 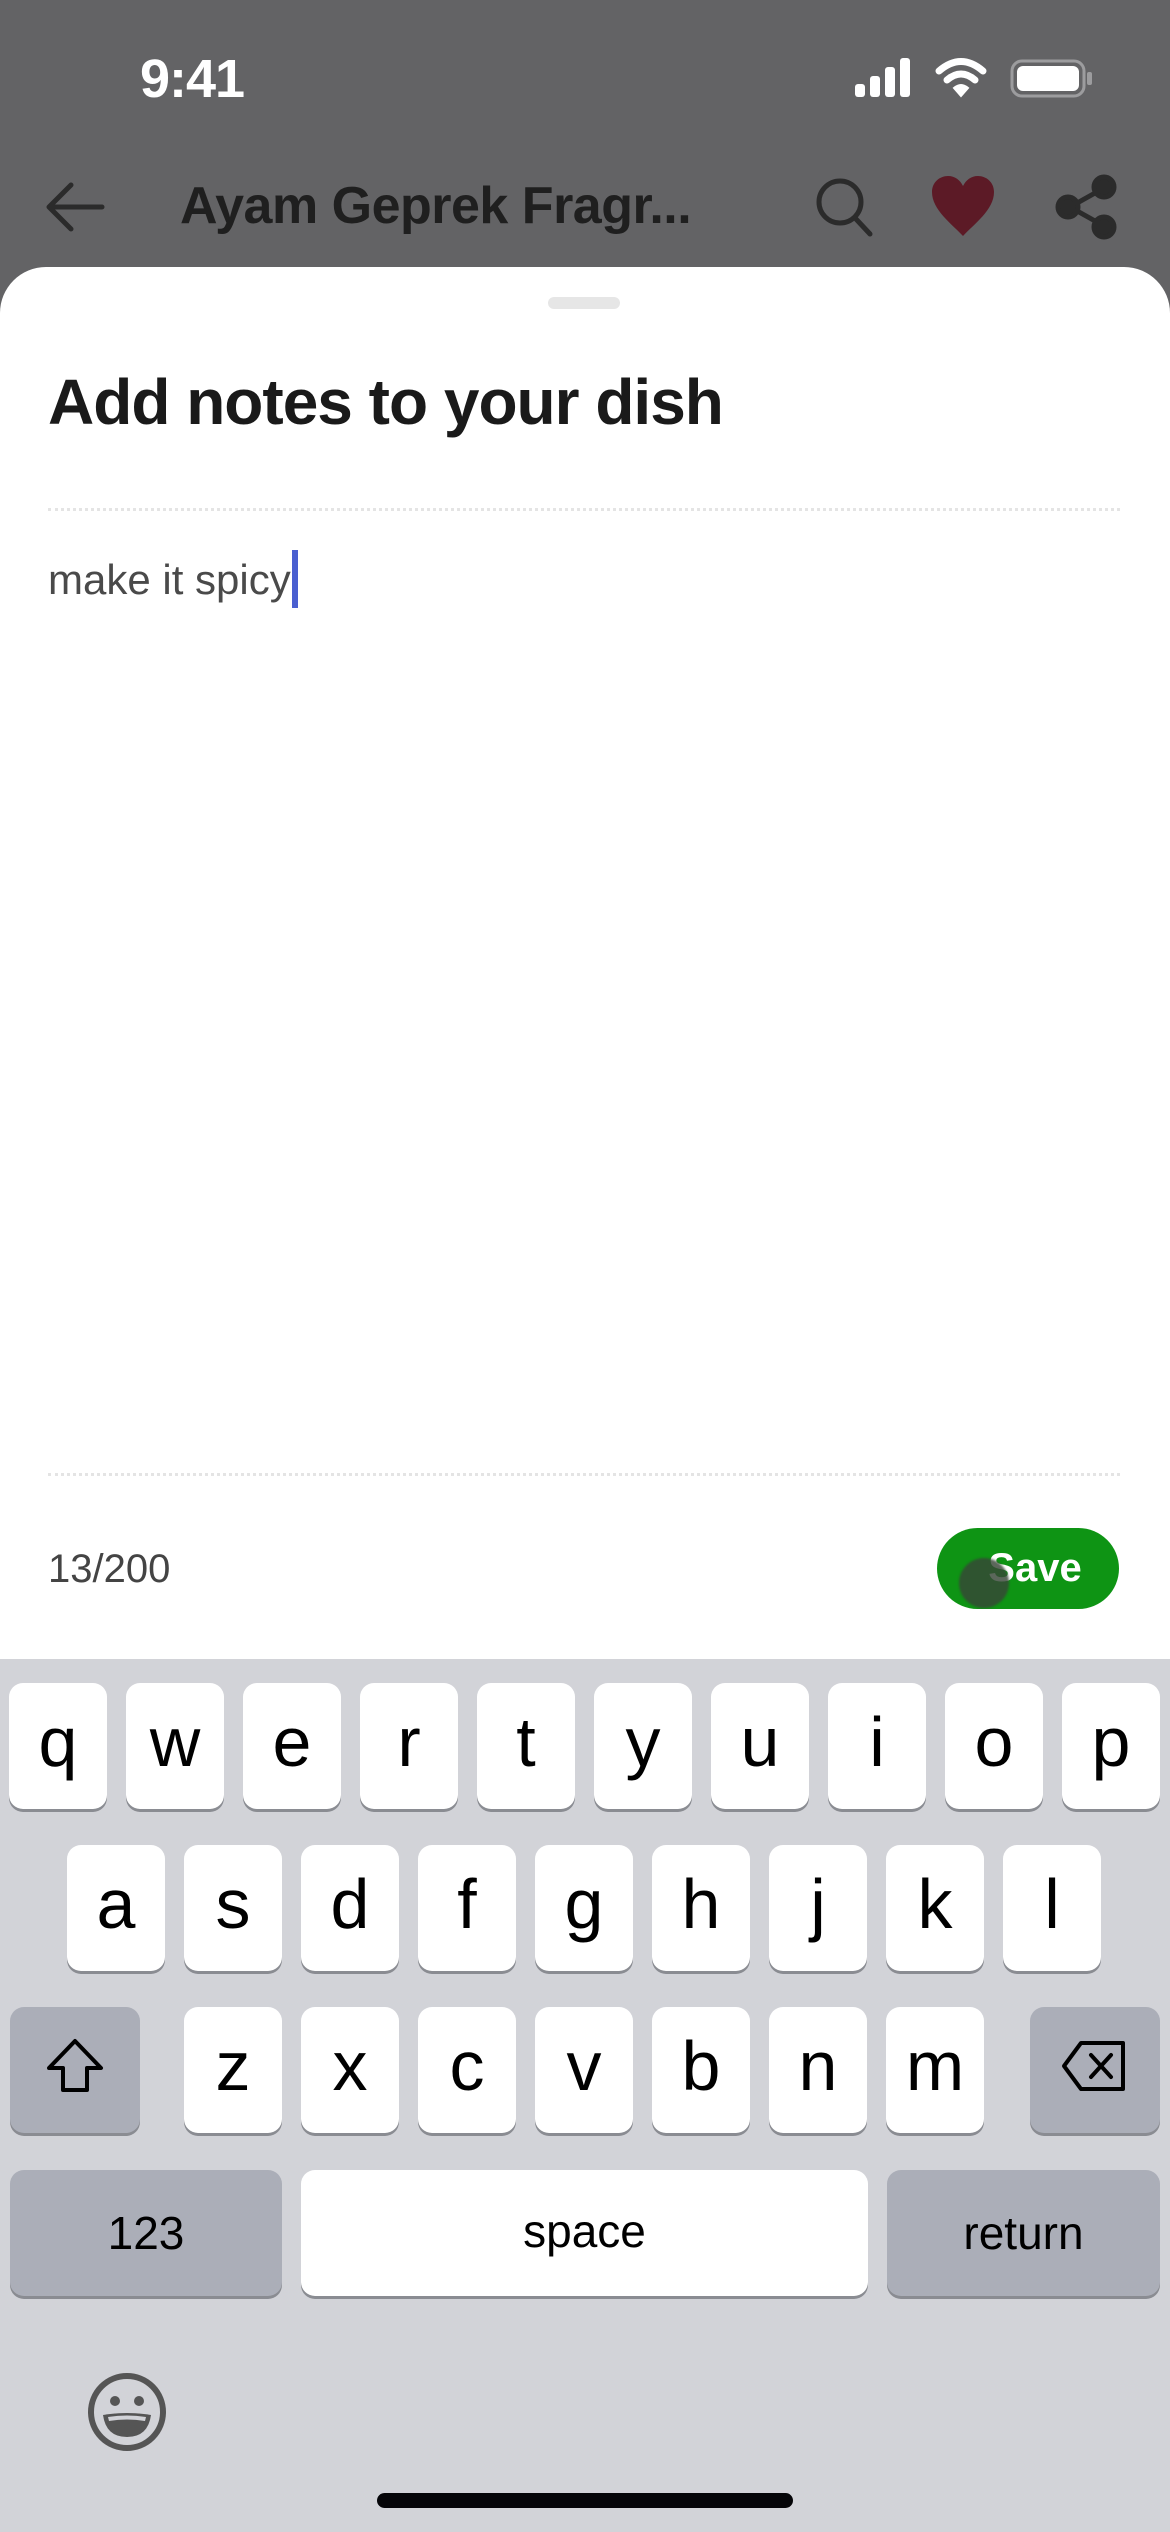 I want to click on emoji-button, so click(x=127, y=2412).